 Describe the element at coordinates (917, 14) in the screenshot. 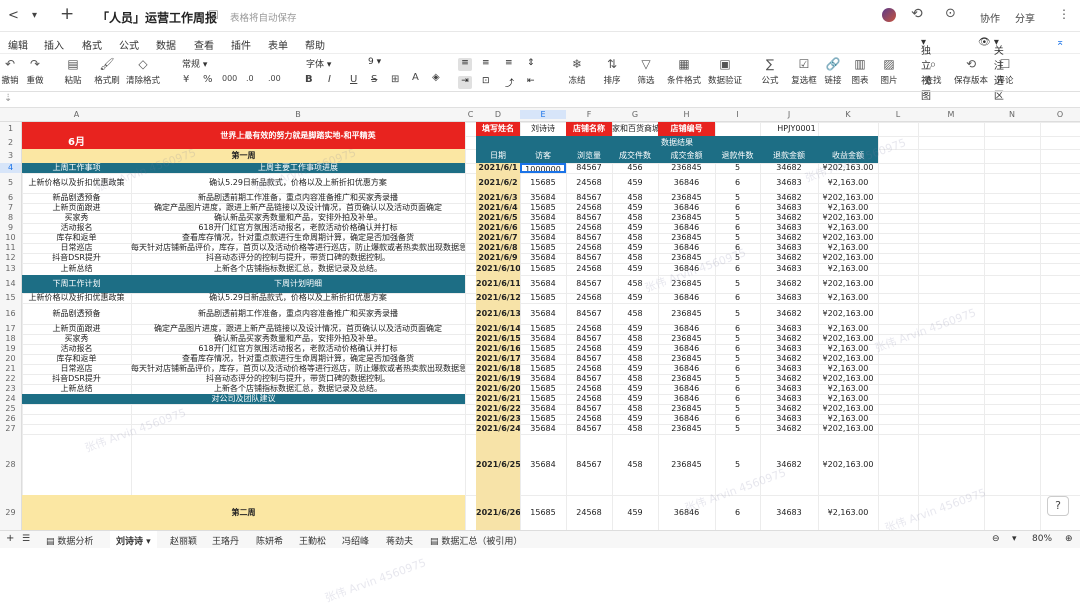

I see `history-icon: ⟲` at that location.